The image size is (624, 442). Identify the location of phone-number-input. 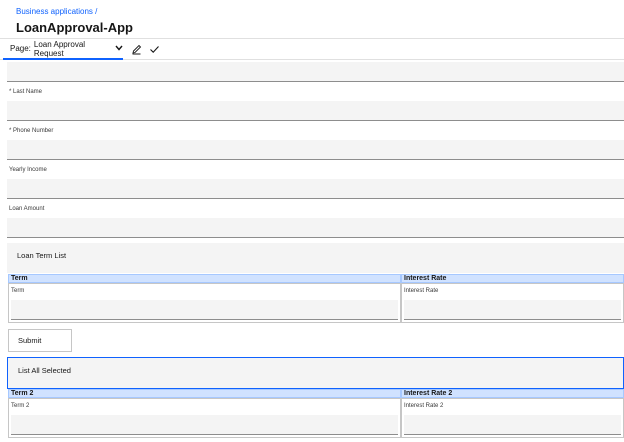
(315, 150).